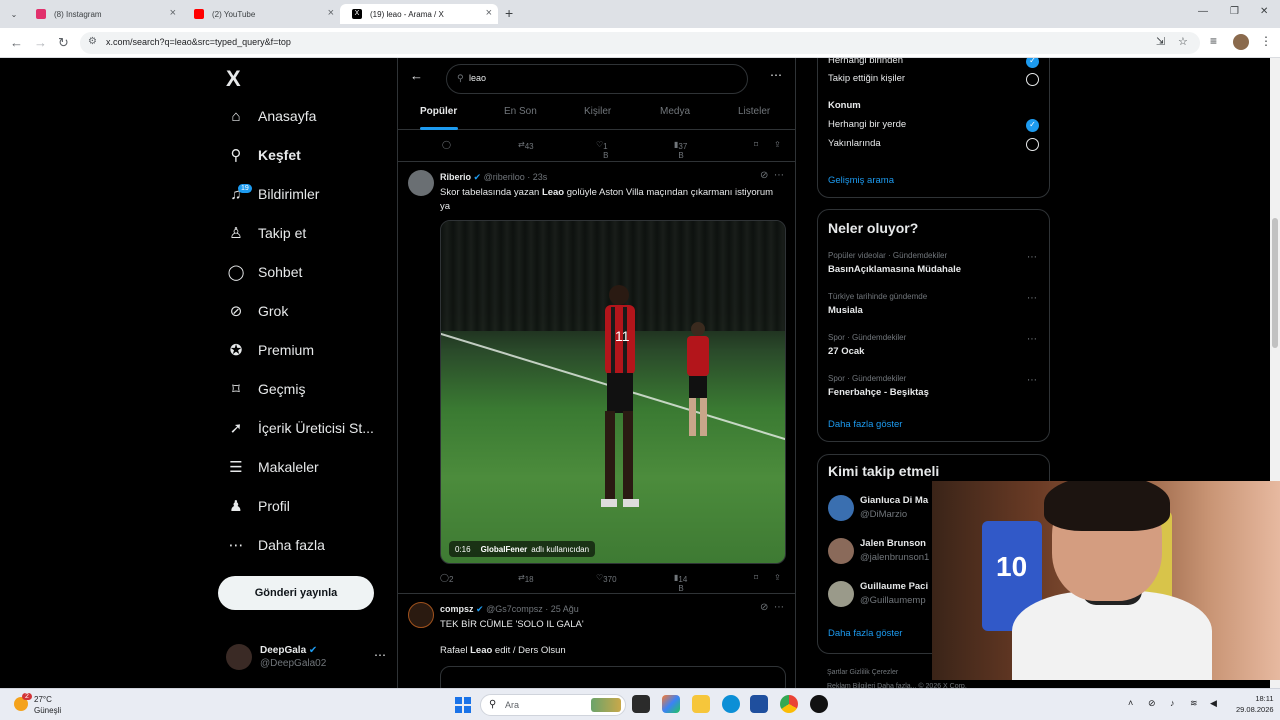 This screenshot has height=720, width=1280. Describe the element at coordinates (296, 593) in the screenshot. I see `post-button: Gönderi yayınla` at that location.